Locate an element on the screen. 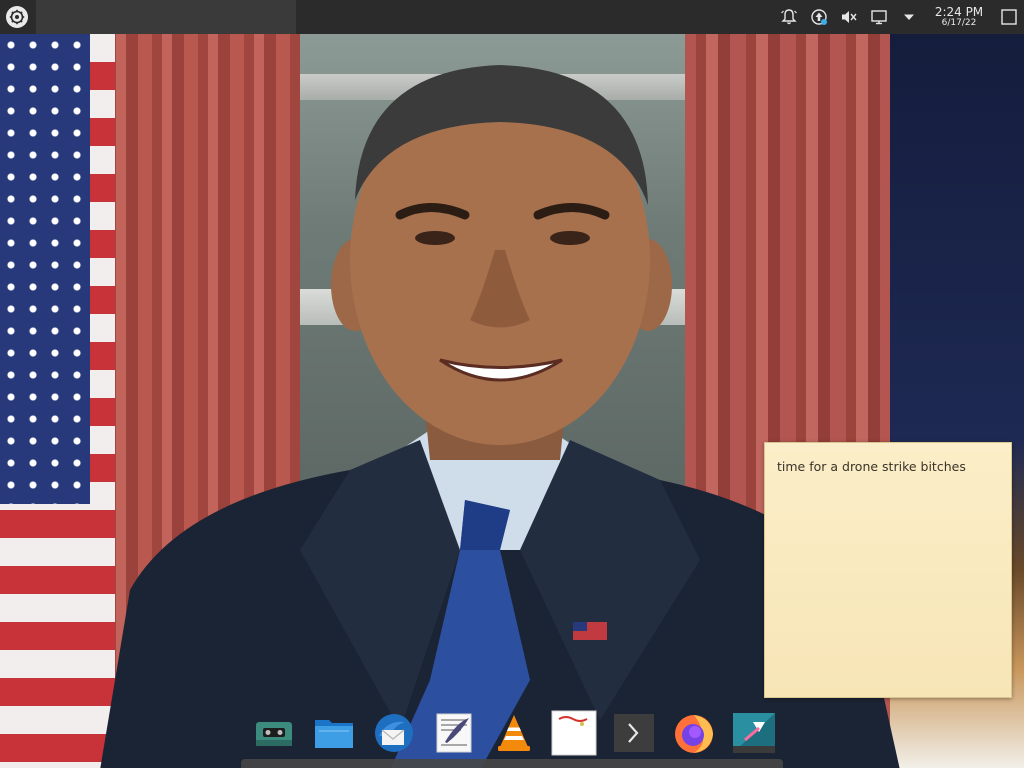 The height and width of the screenshot is (768, 1024). show-desktop-icon is located at coordinates (1009, 17).